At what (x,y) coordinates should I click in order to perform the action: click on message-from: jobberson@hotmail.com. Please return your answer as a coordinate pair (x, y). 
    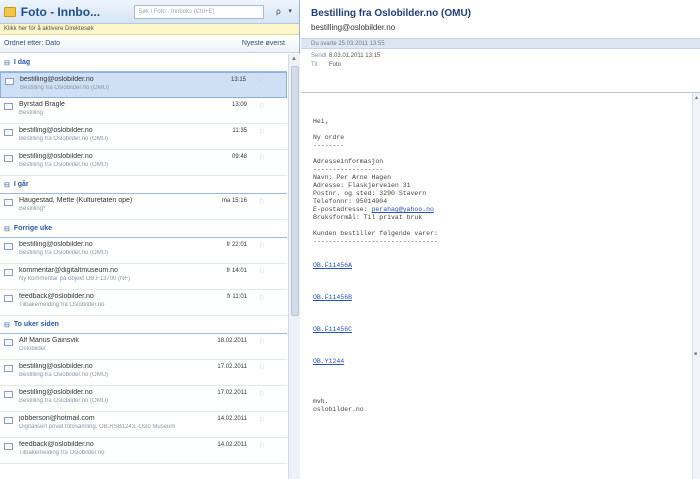
    Looking at the image, I should click on (57, 418).